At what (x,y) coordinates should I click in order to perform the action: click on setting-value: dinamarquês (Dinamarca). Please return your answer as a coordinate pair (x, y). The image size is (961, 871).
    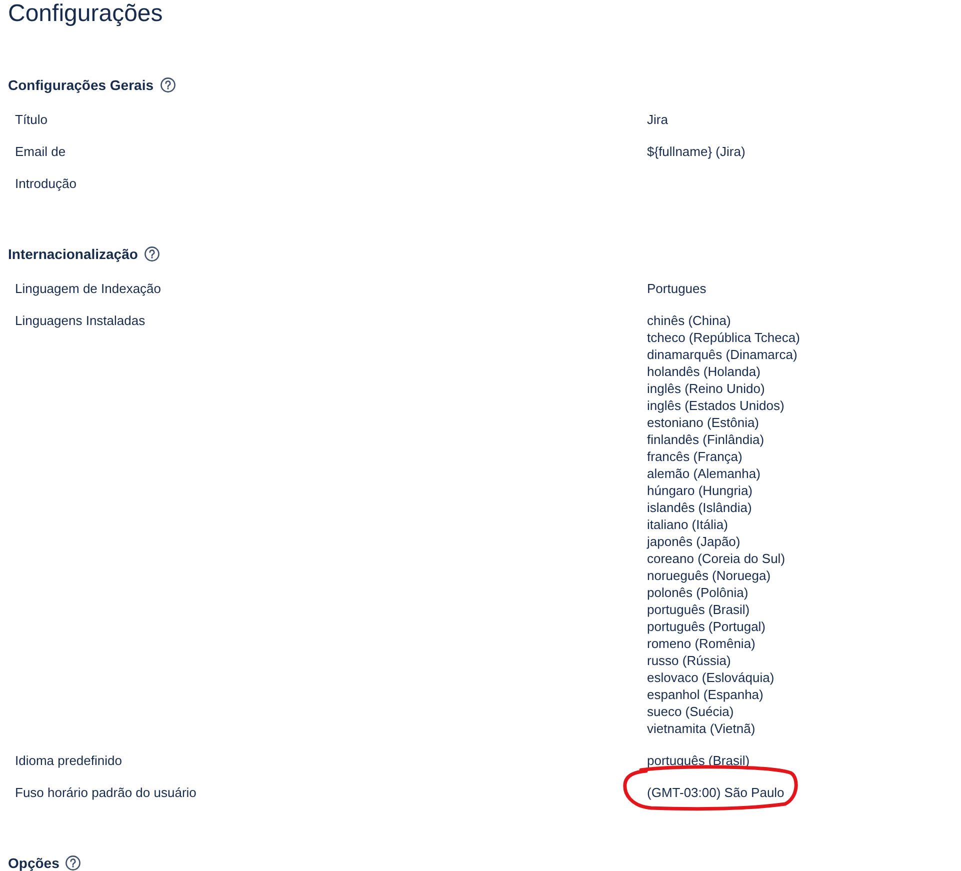
    Looking at the image, I should click on (722, 354).